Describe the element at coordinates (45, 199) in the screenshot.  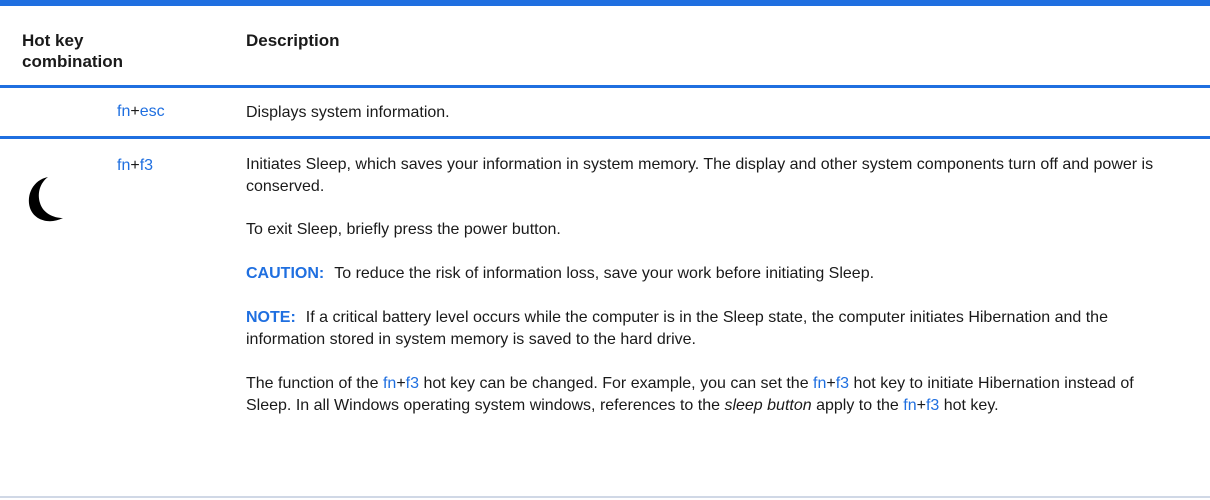
I see `moon-icon` at that location.